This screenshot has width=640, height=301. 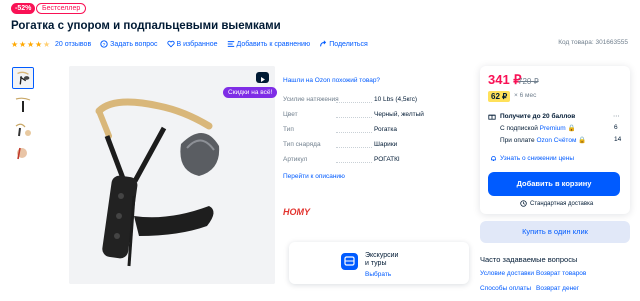 What do you see at coordinates (525, 95) in the screenshot?
I see `installment-term: × 6 мес` at bounding box center [525, 95].